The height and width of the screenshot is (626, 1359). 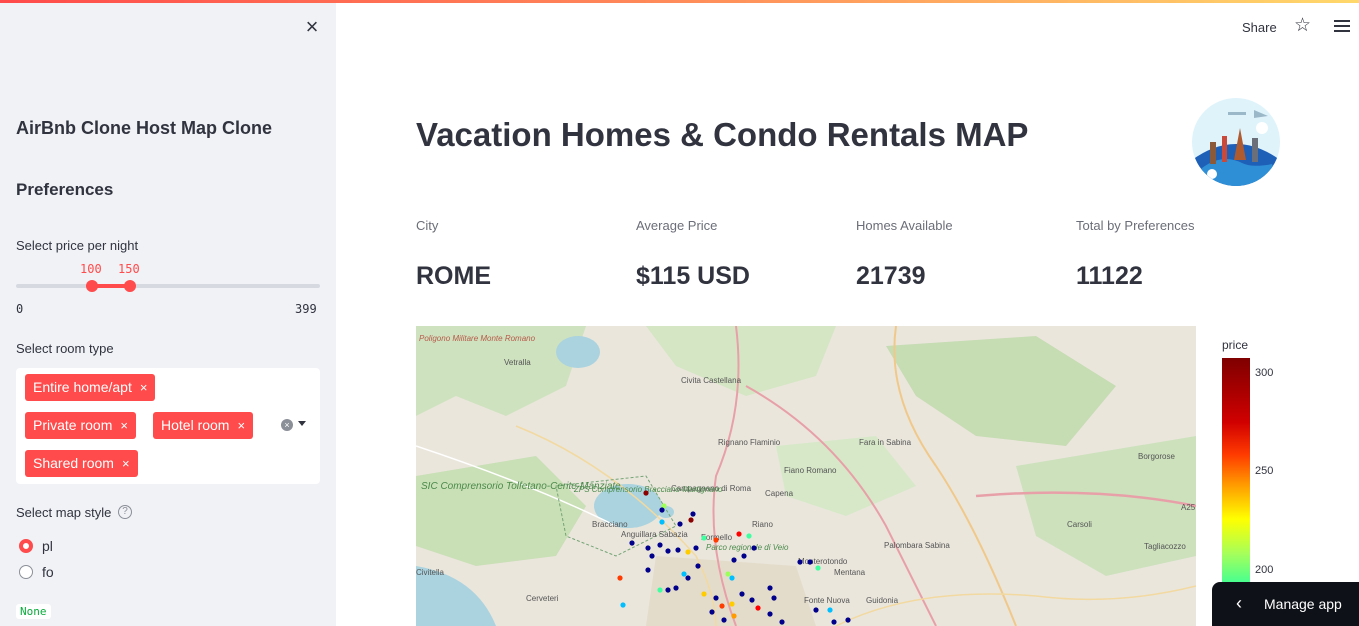 What do you see at coordinates (65, 348) in the screenshot?
I see `room-type-label: Select room type` at bounding box center [65, 348].